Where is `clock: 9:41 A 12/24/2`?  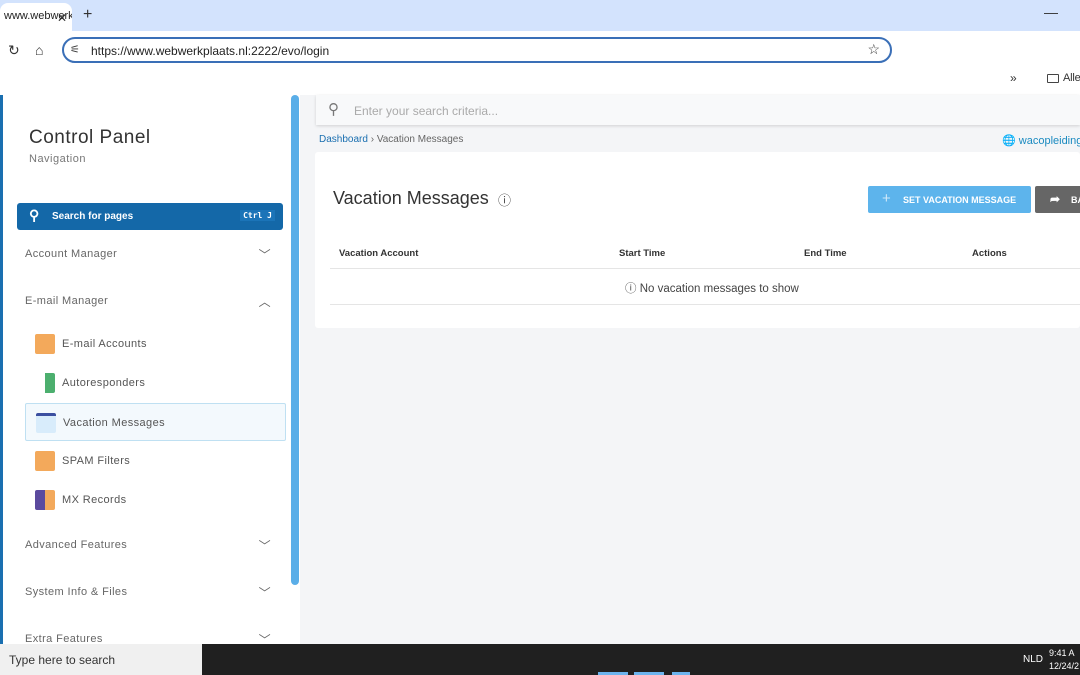
clock: 9:41 A 12/24/2 is located at coordinates (1064, 660).